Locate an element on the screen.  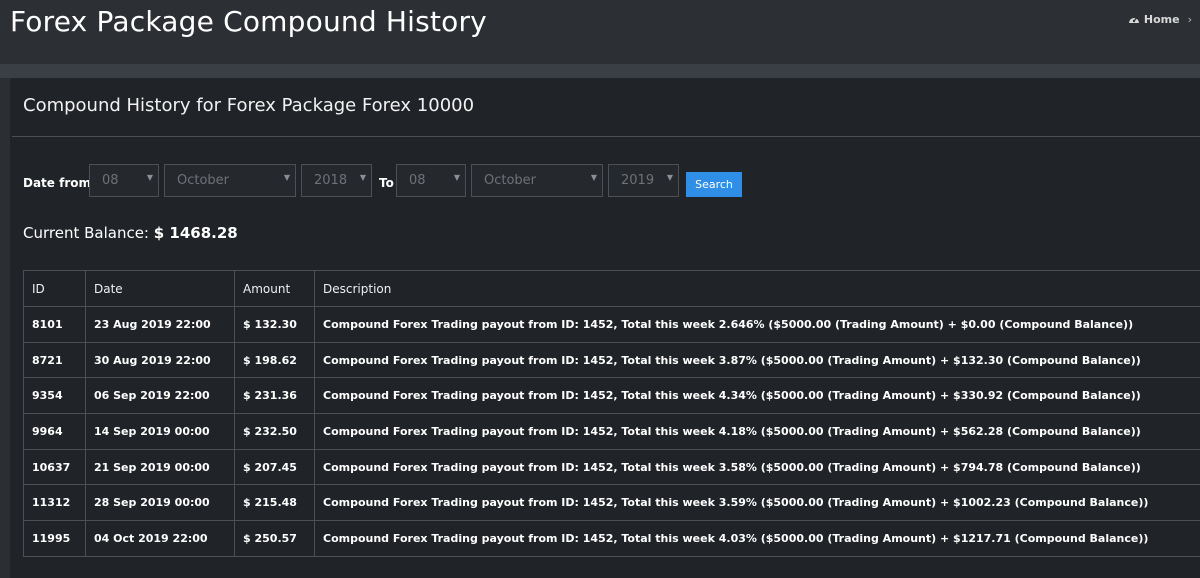
cell-id: 11995 is located at coordinates (54, 538).